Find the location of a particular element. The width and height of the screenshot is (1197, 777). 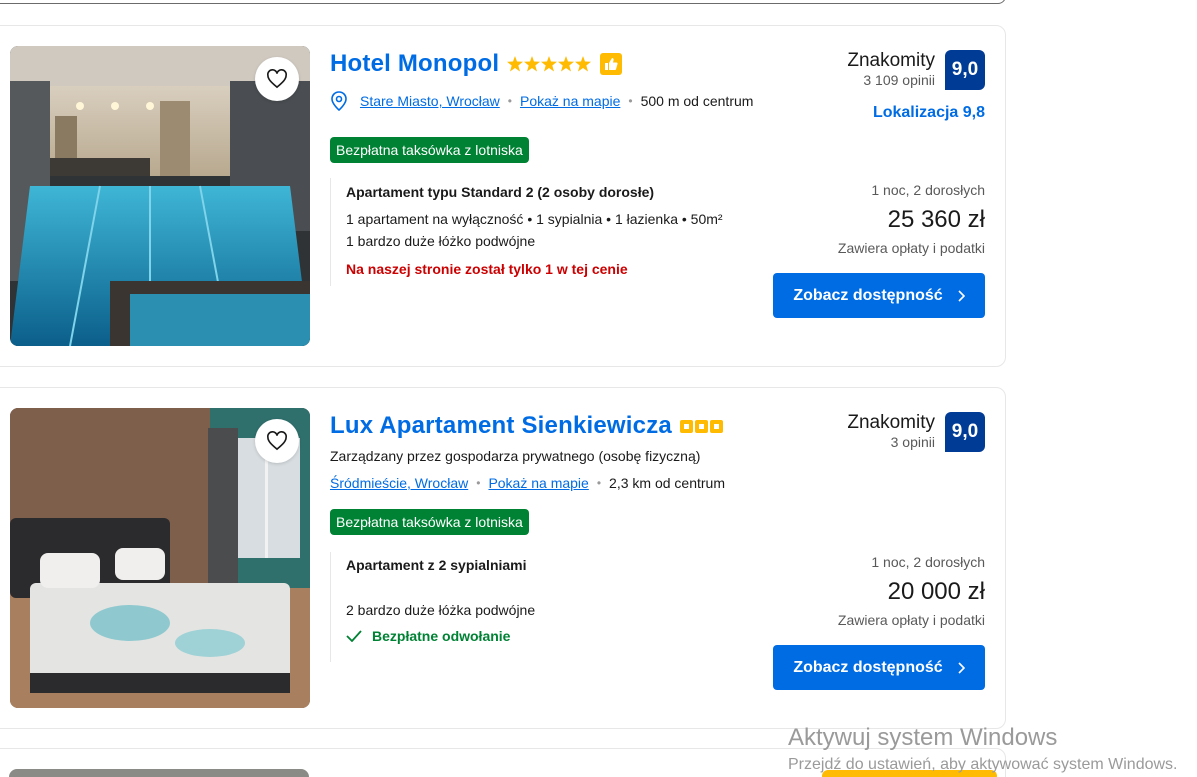

price-amount: 25 360 zł is located at coordinates (936, 219).